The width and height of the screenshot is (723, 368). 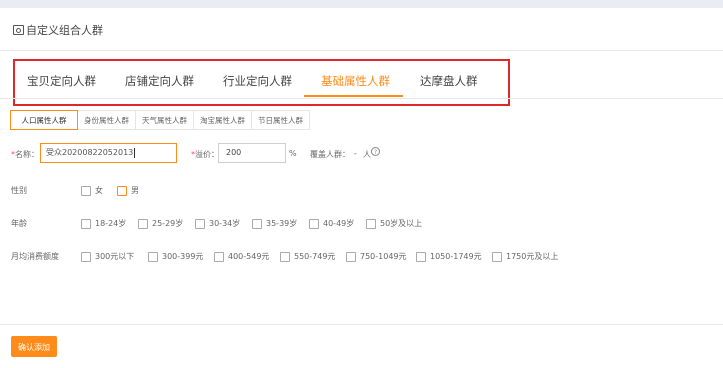 I want to click on tab-industry-targeting: 行业定向人群, so click(x=257, y=81).